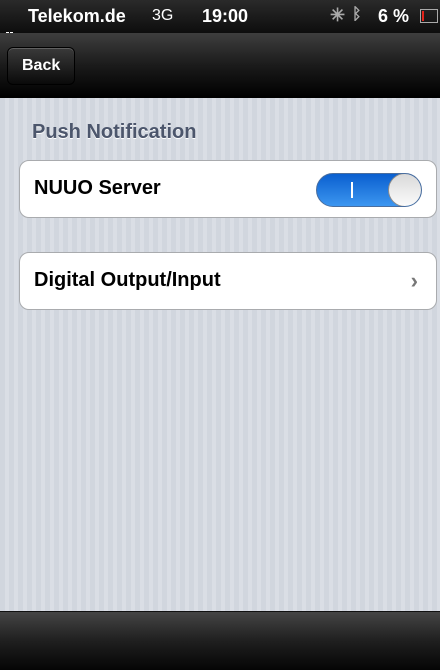  I want to click on nuuo-server-cell: NUUO Server, so click(228, 189).